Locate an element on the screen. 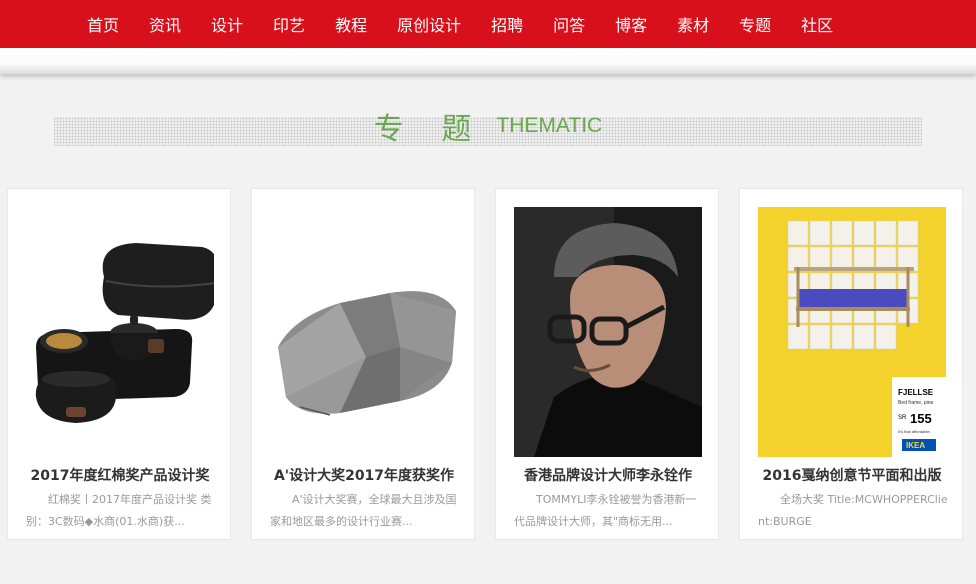 The width and height of the screenshot is (976, 584). card-title: 香港品牌设计大师李永铨作 is located at coordinates (608, 475).